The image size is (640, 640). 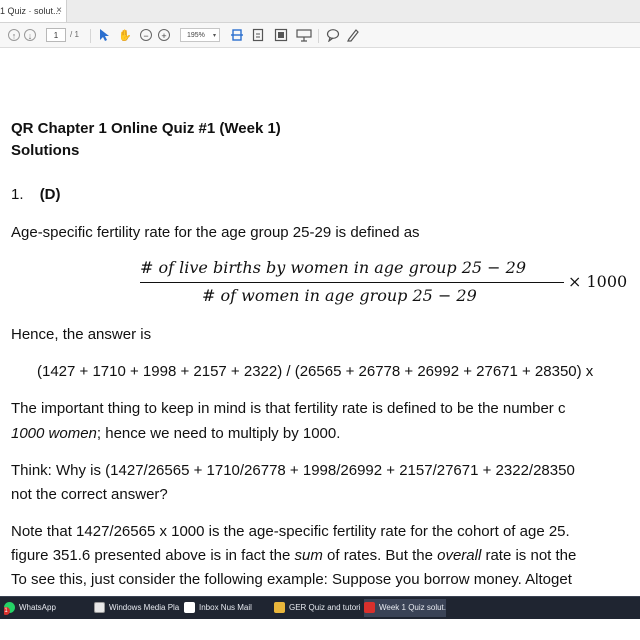 I want to click on taskbar-item-mail: Inbox Nus Mail, so click(x=223, y=608).